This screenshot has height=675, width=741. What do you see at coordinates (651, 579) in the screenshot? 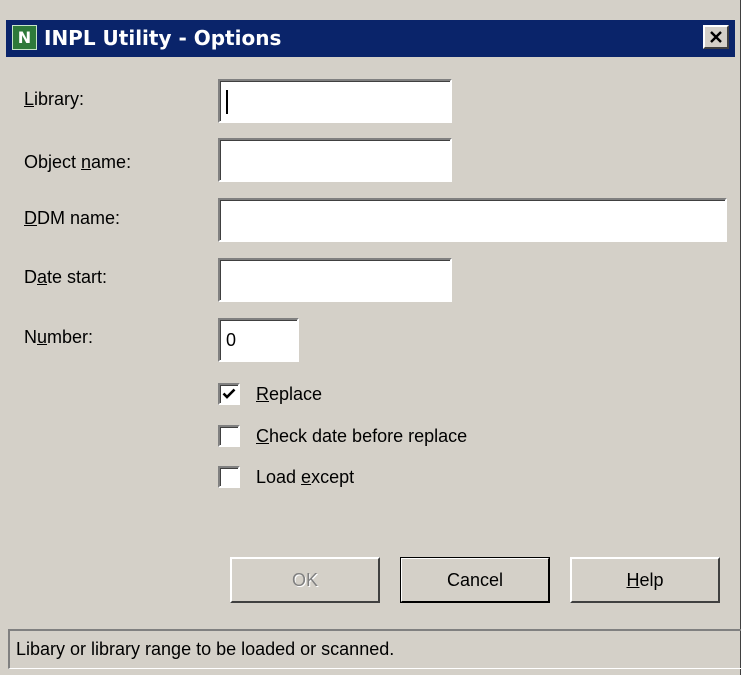
I see `help-label-post: elp` at bounding box center [651, 579].